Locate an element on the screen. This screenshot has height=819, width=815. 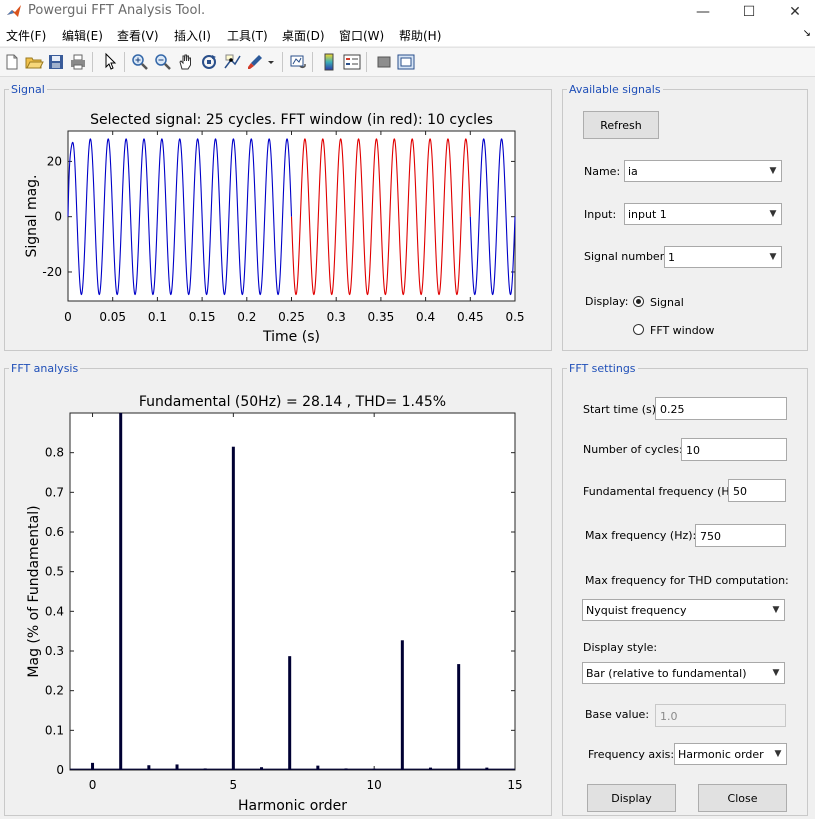
x-tick-label: 10 is located at coordinates (374, 785).